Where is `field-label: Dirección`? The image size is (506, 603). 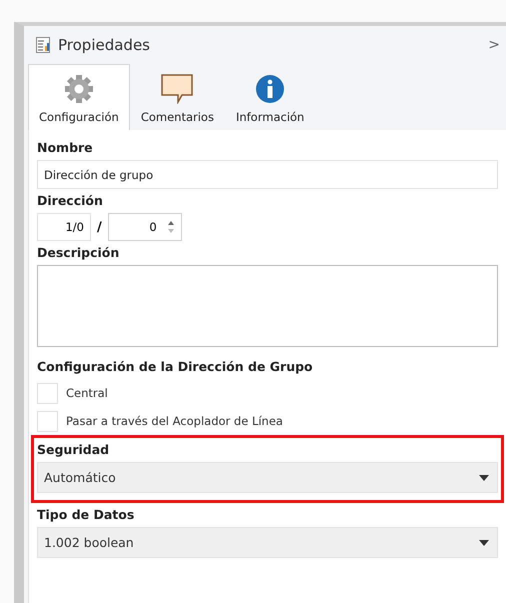 field-label: Dirección is located at coordinates (70, 200).